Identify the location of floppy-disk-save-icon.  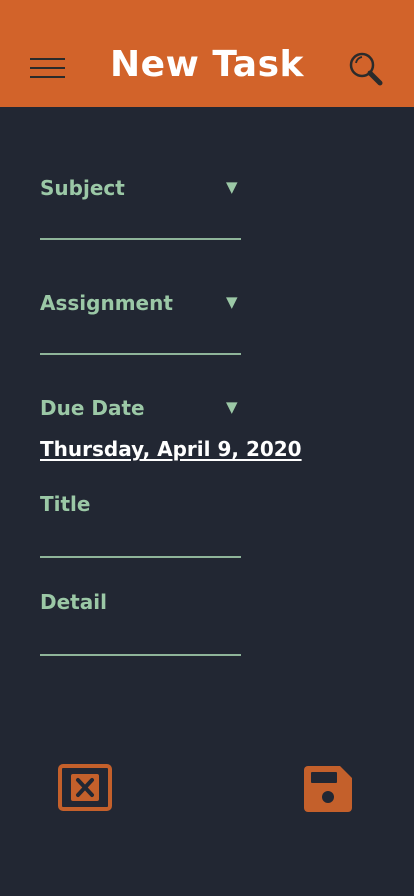
(328, 789).